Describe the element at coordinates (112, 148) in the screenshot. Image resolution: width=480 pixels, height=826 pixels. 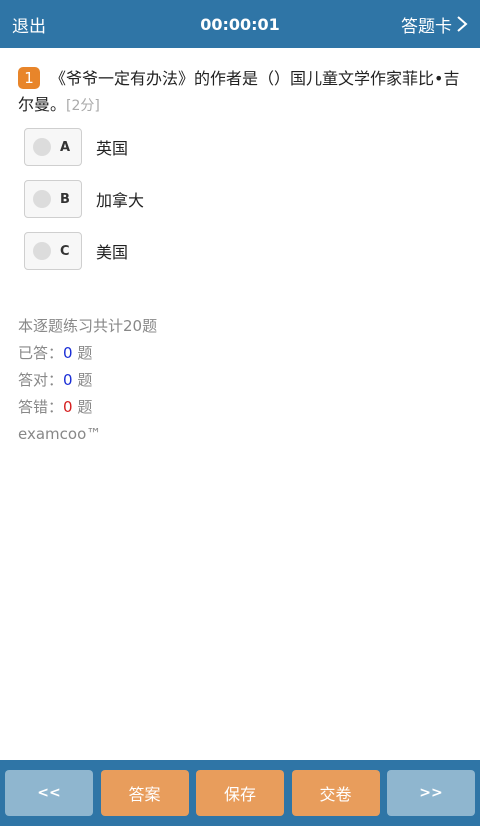
I see `option-text: 英国` at that location.